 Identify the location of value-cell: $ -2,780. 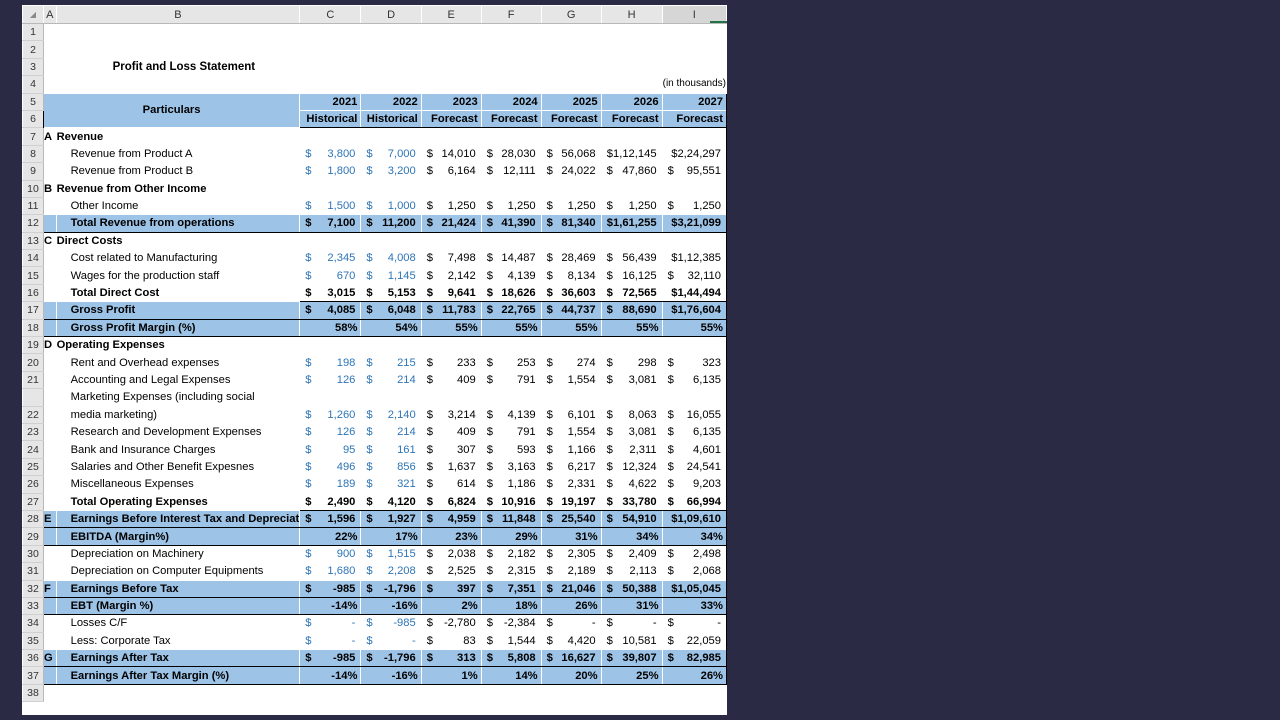
(451, 623).